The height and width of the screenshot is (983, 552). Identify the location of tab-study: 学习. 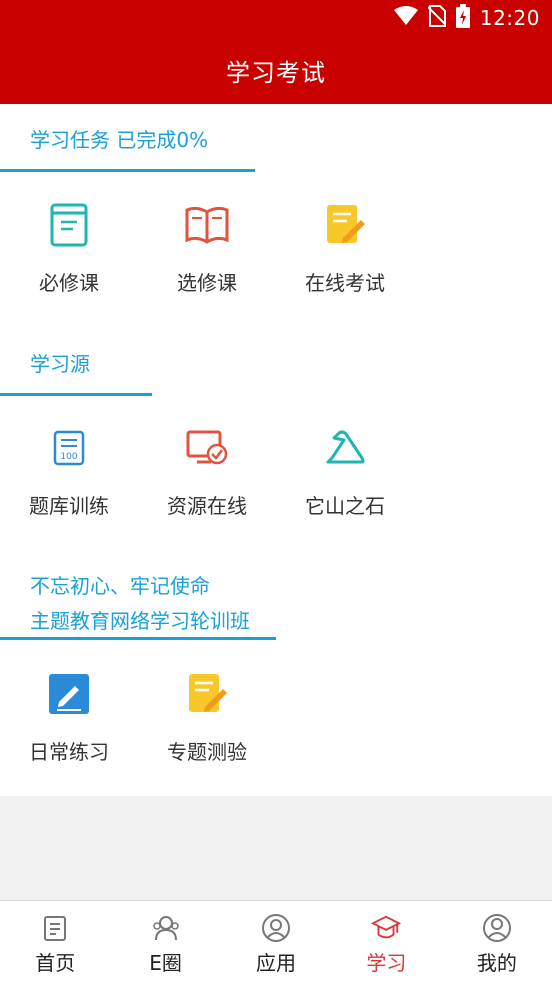
(386, 942).